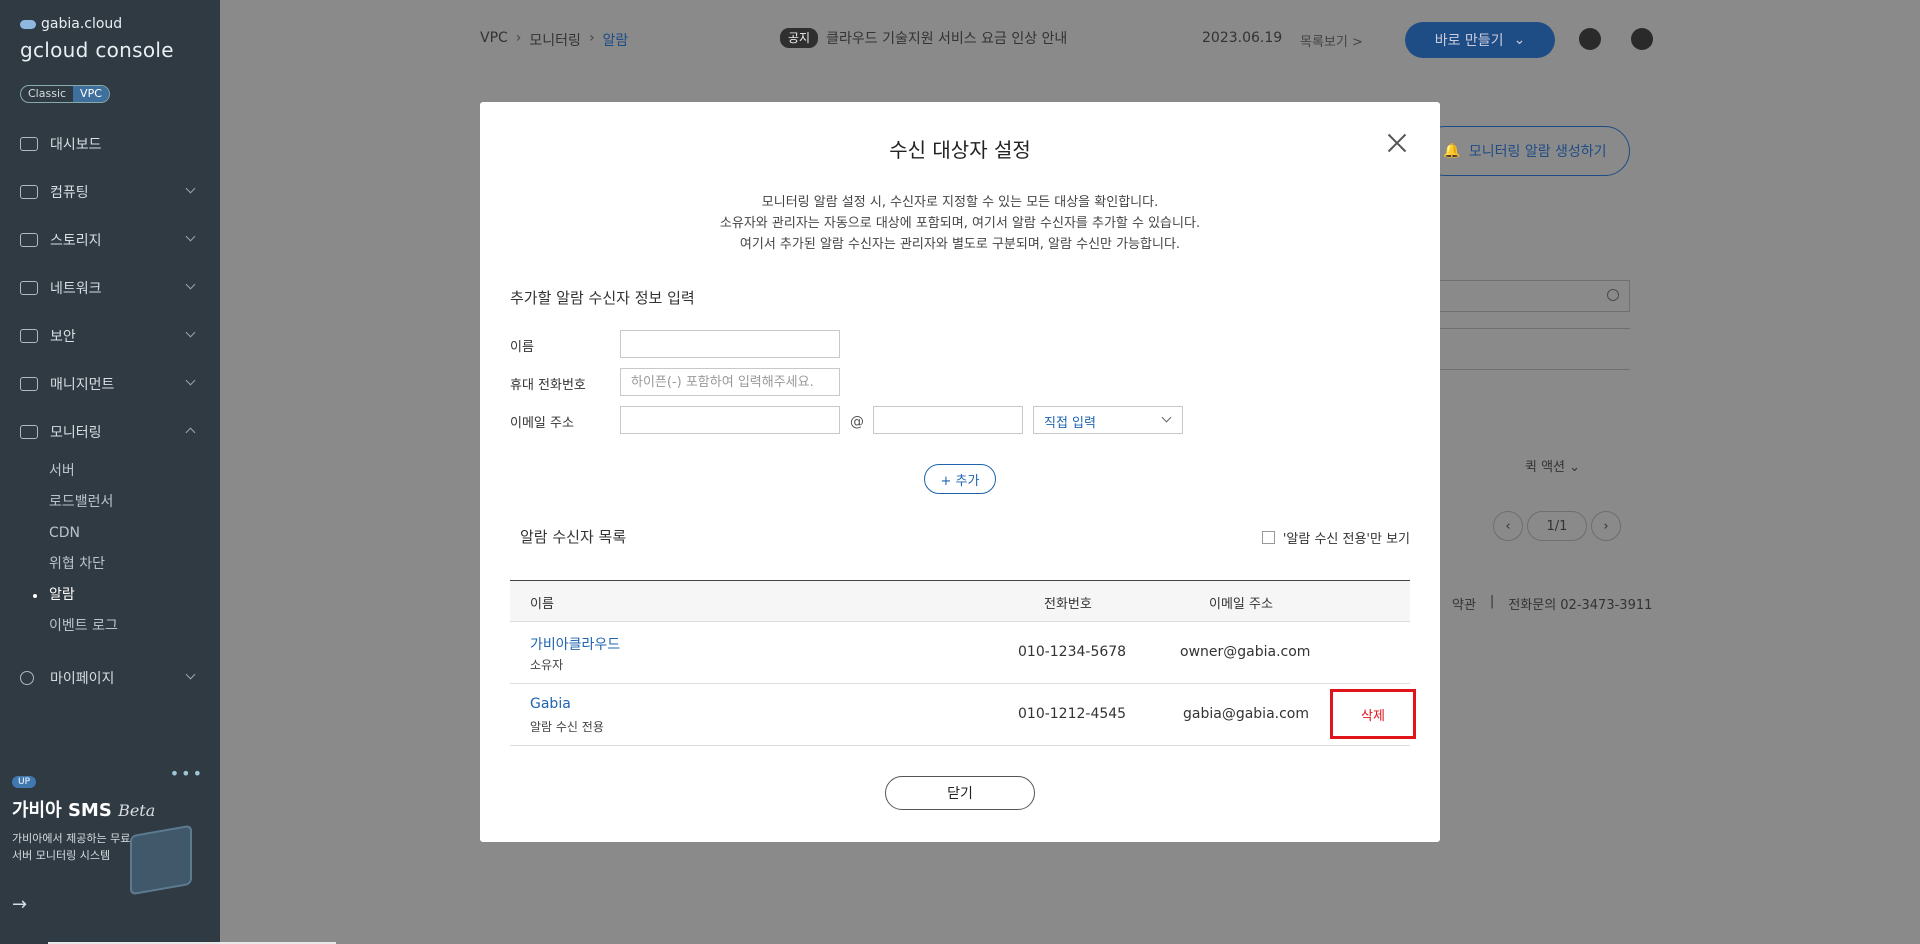  Describe the element at coordinates (1508, 526) in the screenshot. I see `page-prev-button: ‹` at that location.